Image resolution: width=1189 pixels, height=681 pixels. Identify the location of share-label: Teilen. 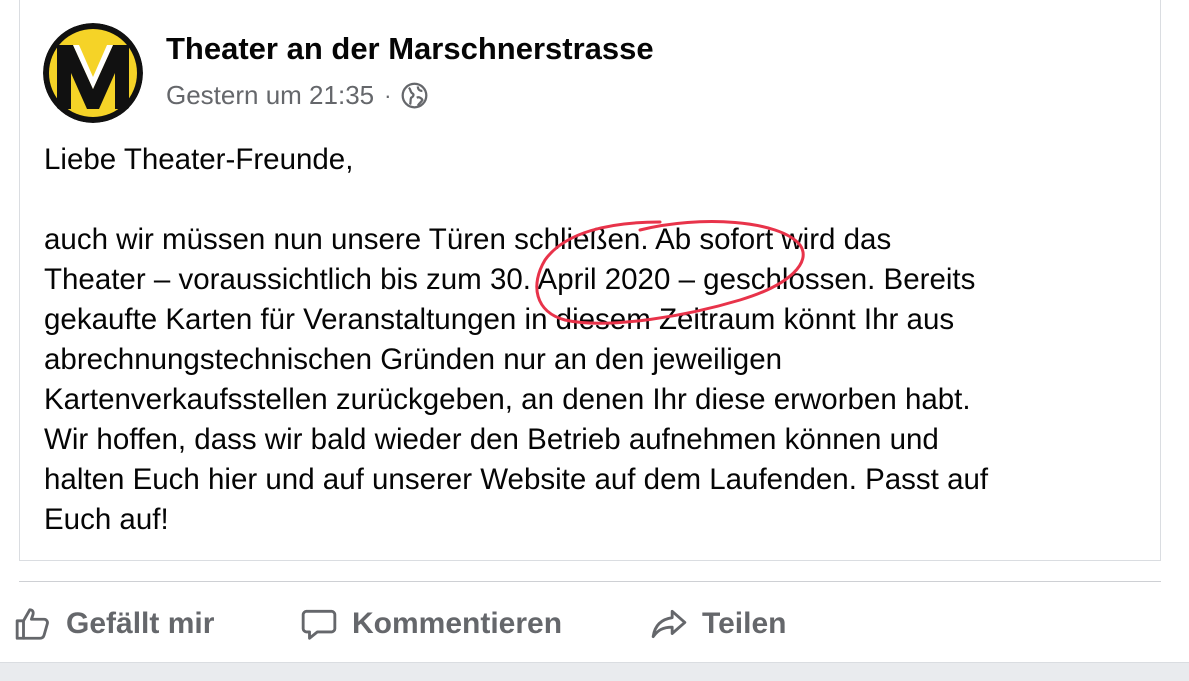
(744, 623).